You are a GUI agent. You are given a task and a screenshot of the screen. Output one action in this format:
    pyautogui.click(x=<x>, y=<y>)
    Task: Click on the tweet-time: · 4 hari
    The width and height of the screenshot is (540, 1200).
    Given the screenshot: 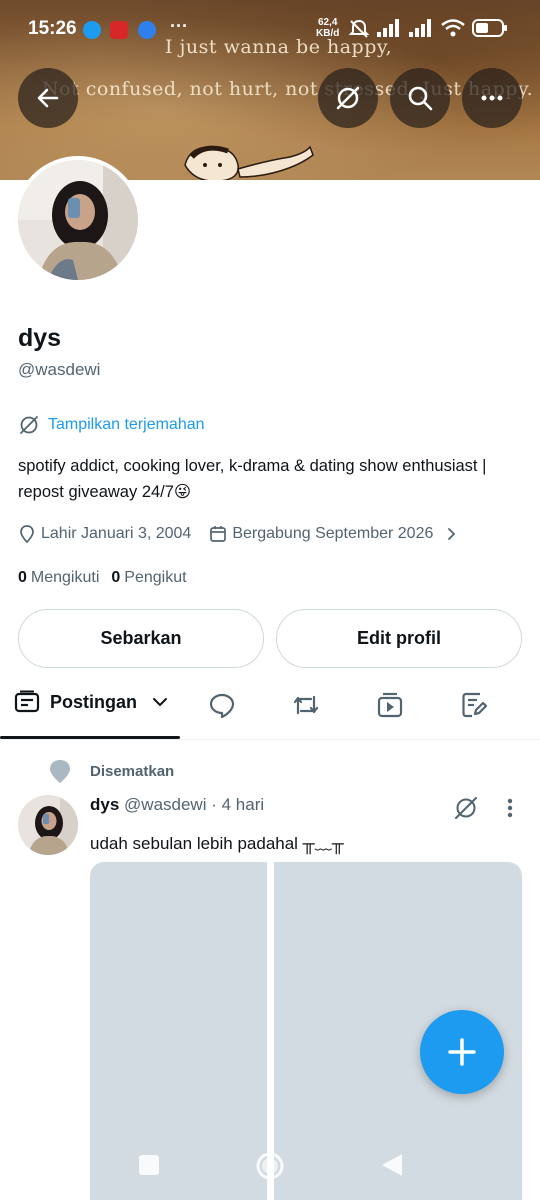 What is the action you would take?
    pyautogui.click(x=238, y=804)
    